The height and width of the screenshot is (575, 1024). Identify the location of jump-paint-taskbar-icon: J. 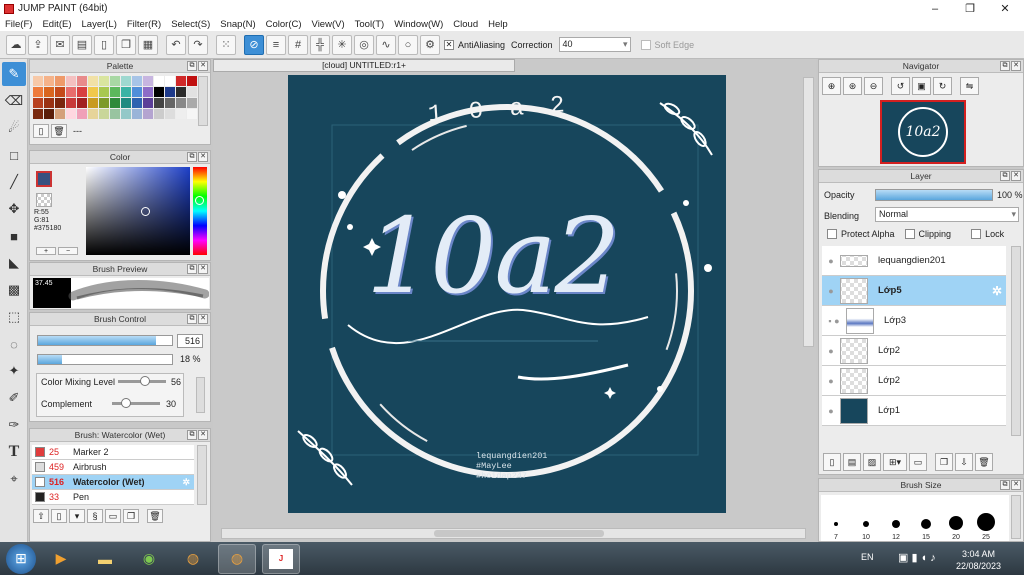
(281, 558).